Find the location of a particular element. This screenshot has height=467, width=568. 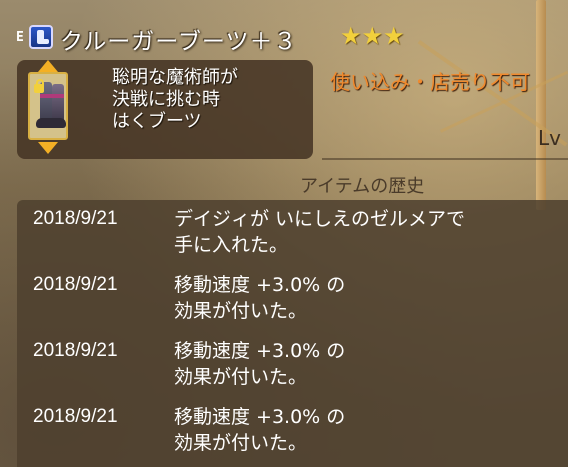

boots-icon is located at coordinates (41, 37).